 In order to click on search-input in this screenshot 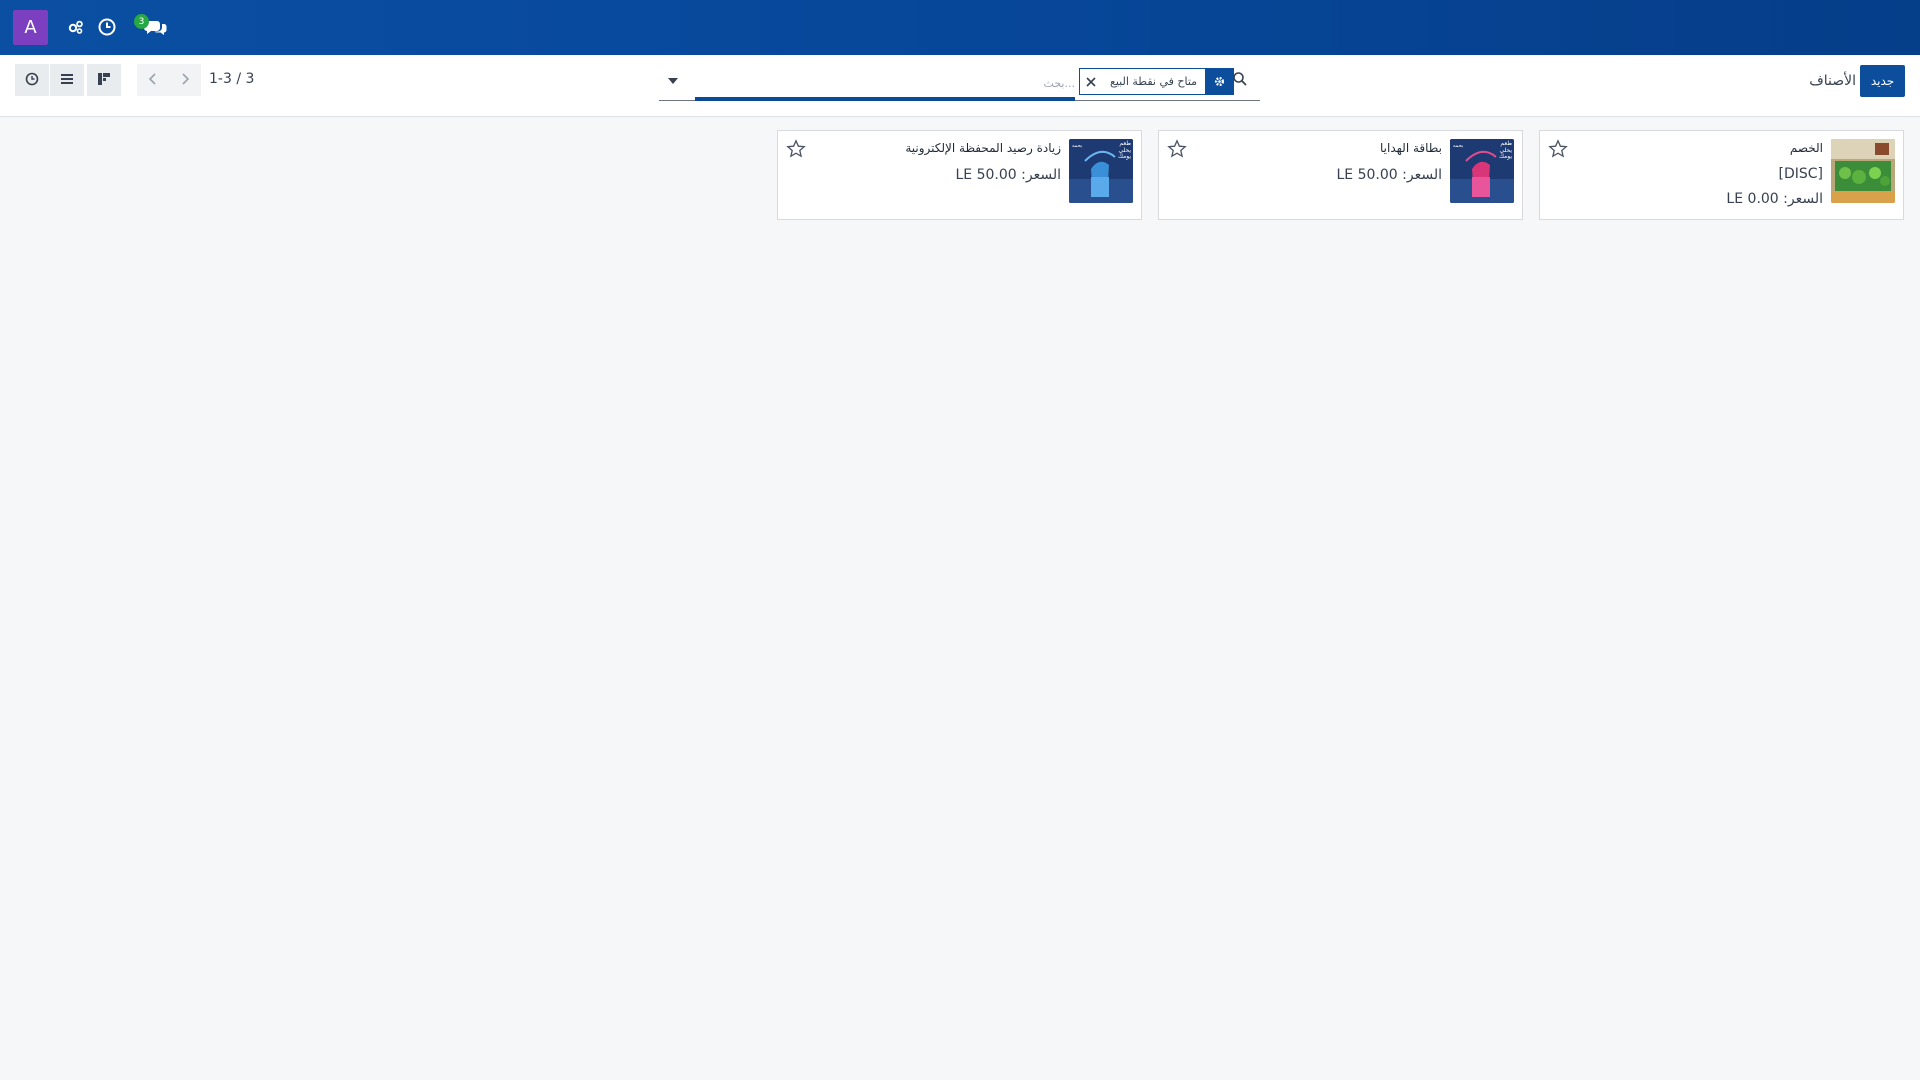, I will do `click(885, 83)`.